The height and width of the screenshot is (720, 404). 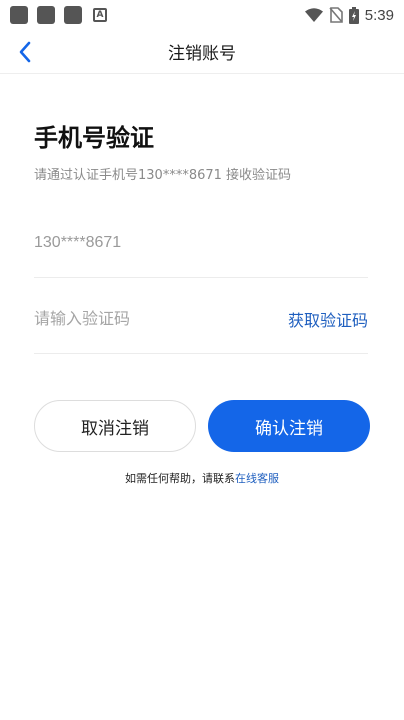 I want to click on confirm-deletion-button: 确认注销, so click(x=289, y=426).